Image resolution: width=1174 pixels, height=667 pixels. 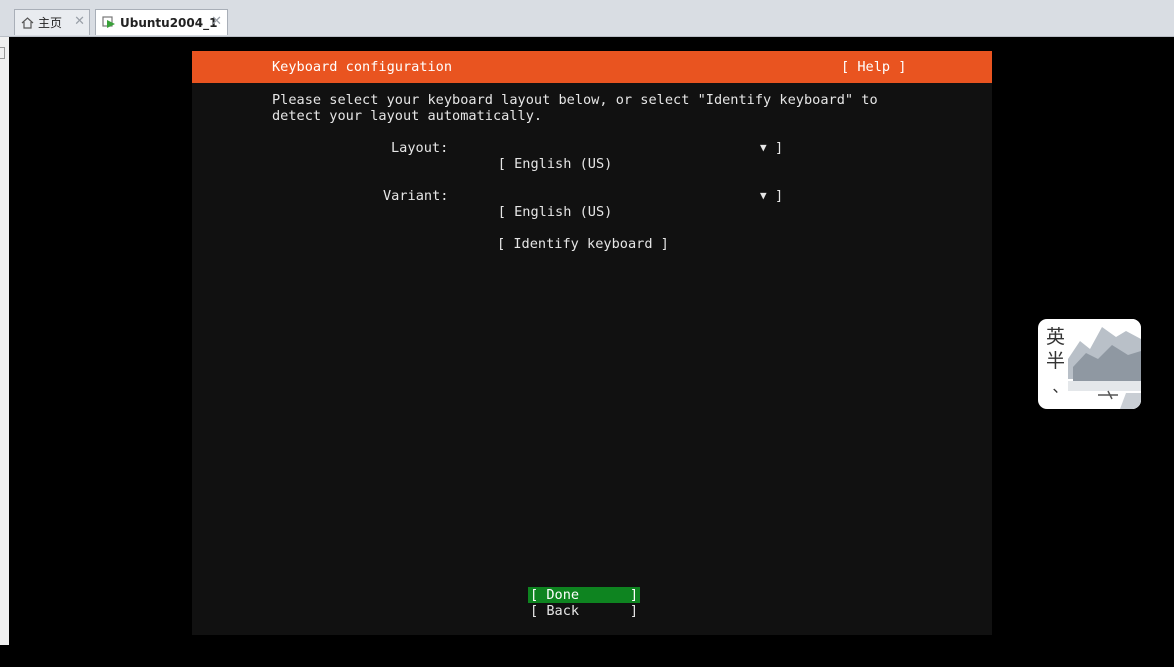 What do you see at coordinates (873, 67) in the screenshot?
I see `help-button: [ Help ]` at bounding box center [873, 67].